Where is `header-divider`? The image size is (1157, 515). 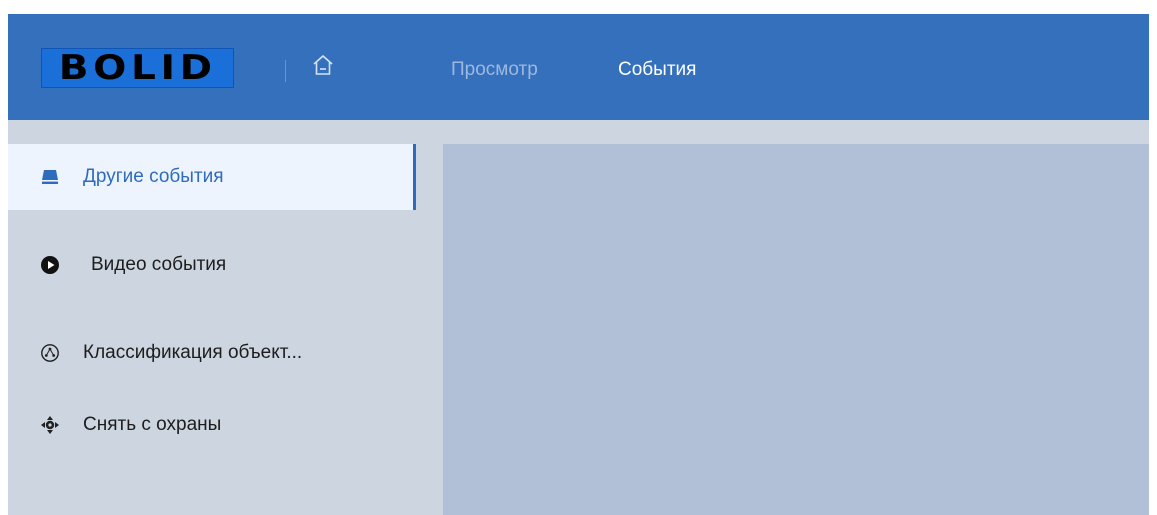 header-divider is located at coordinates (285, 71).